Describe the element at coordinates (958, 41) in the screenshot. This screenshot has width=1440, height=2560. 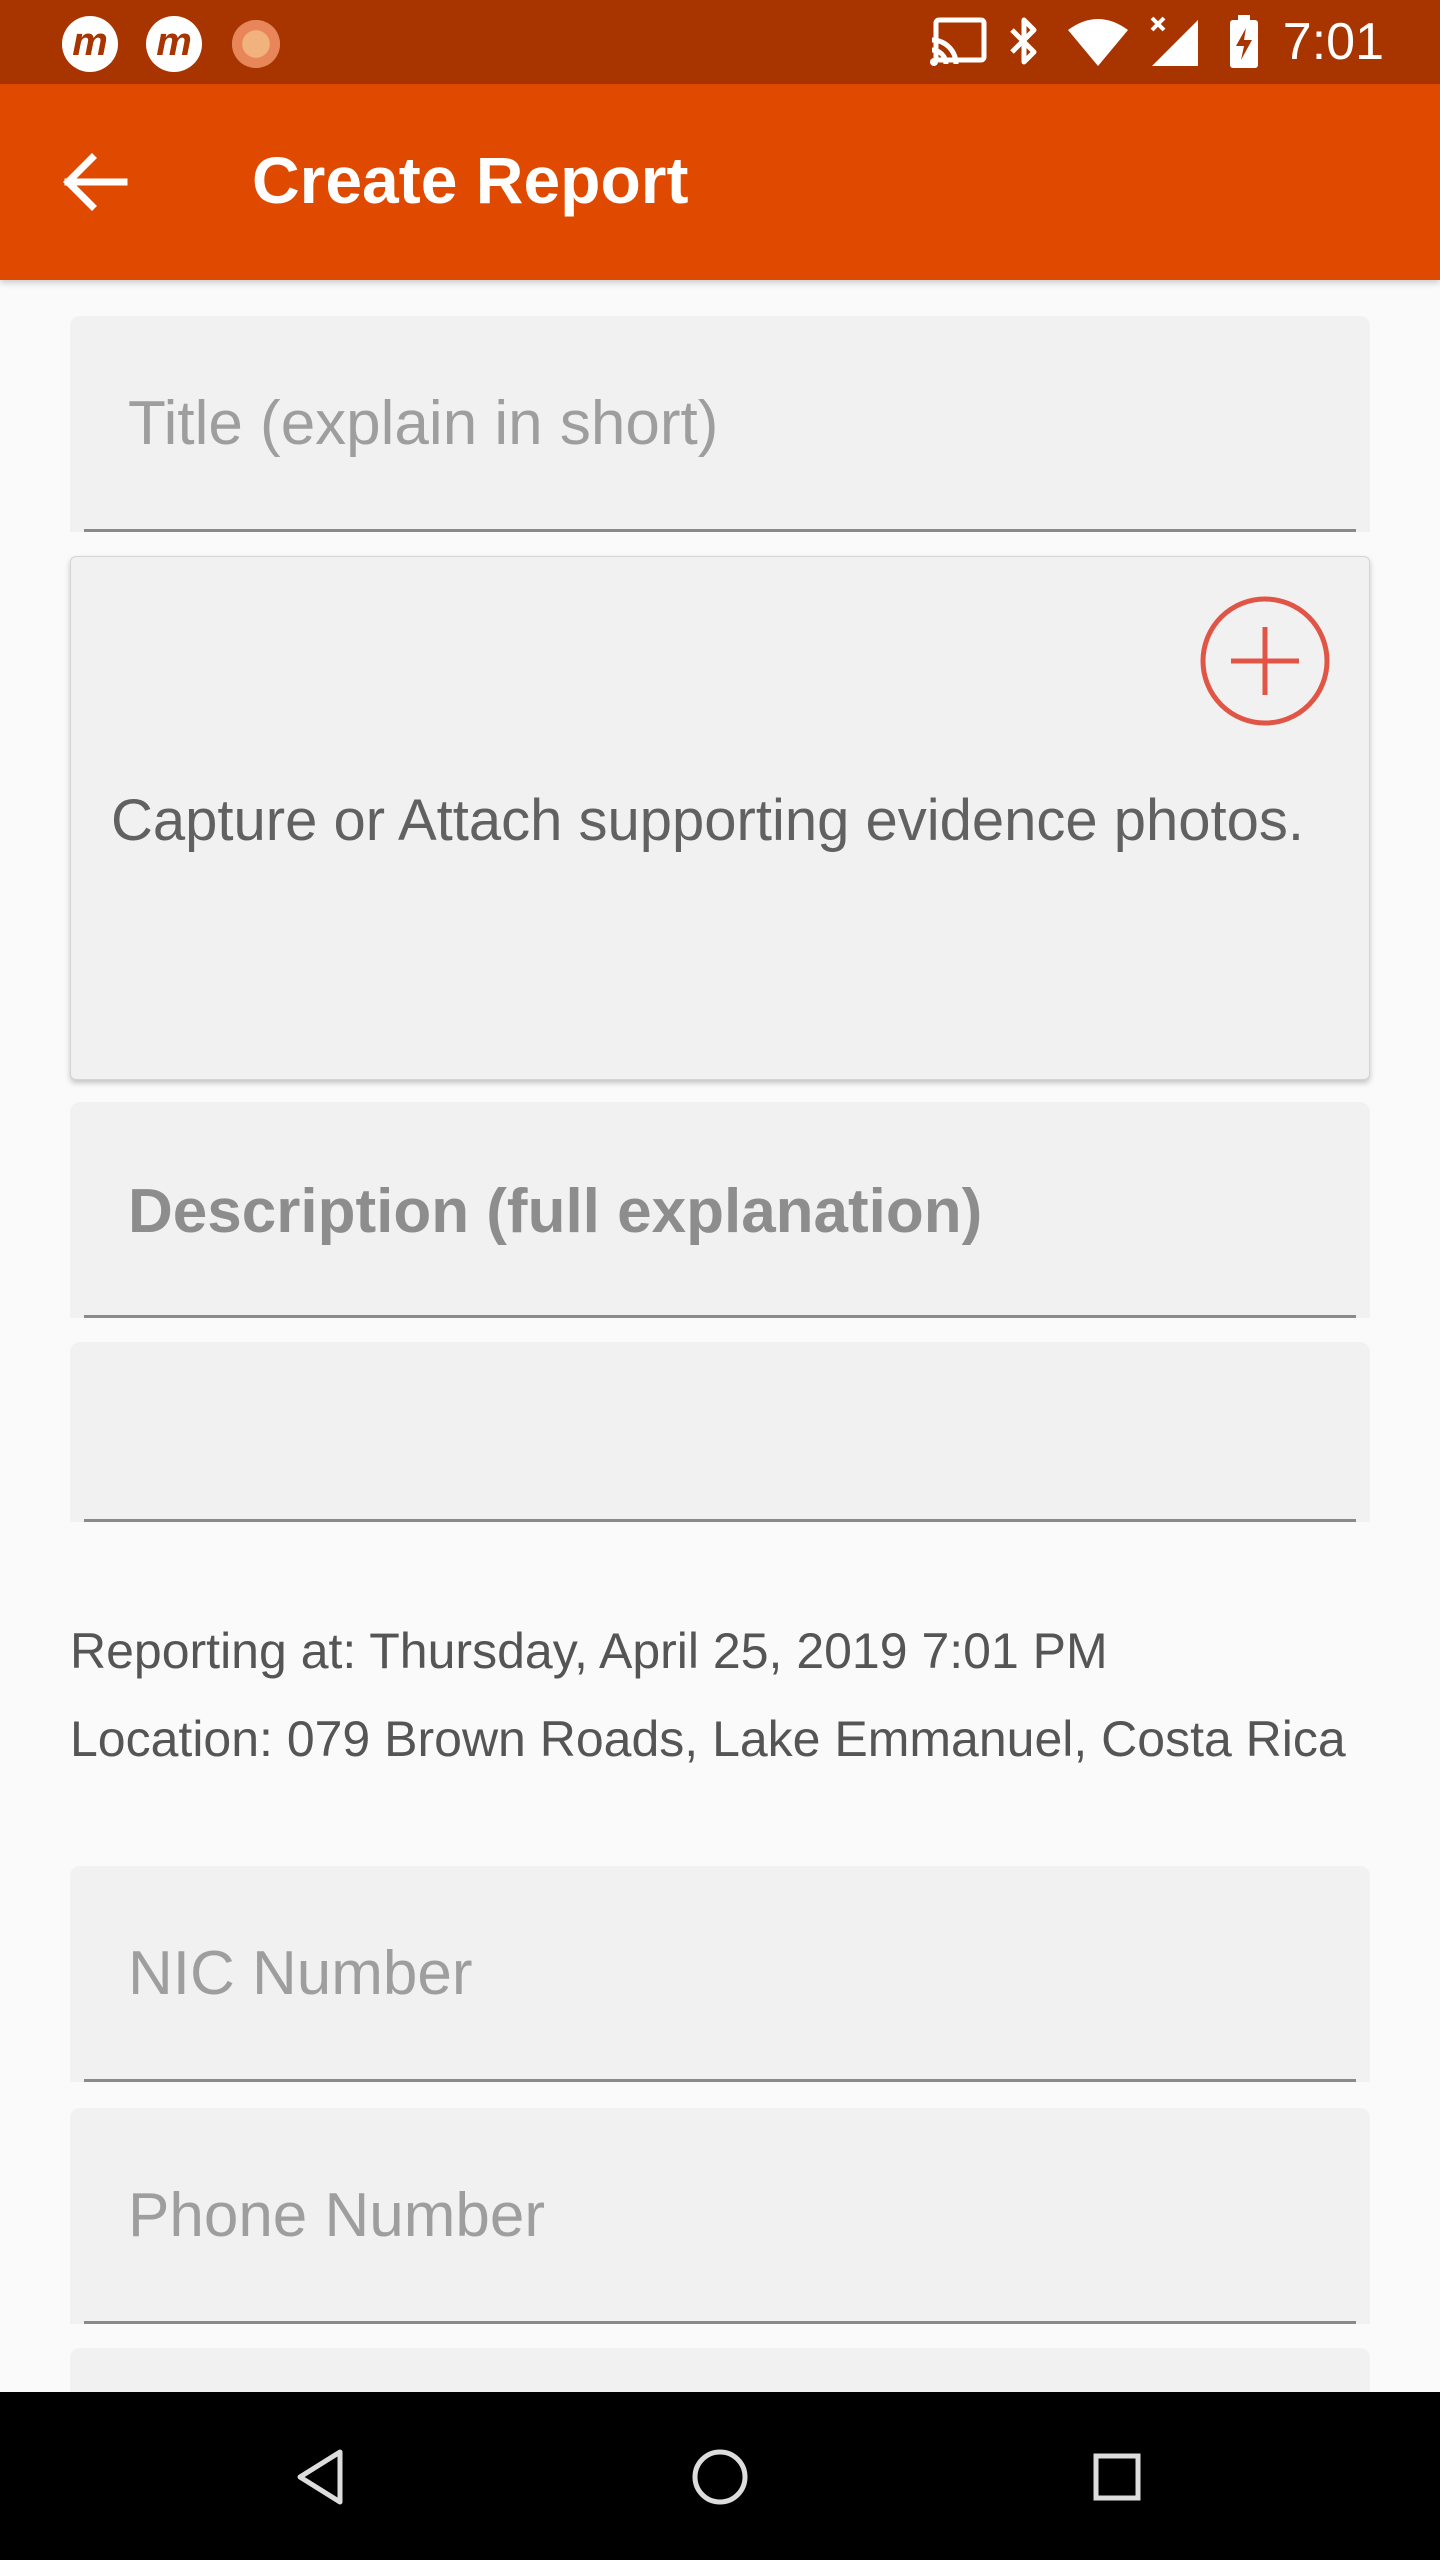
I see `cast-icon` at that location.